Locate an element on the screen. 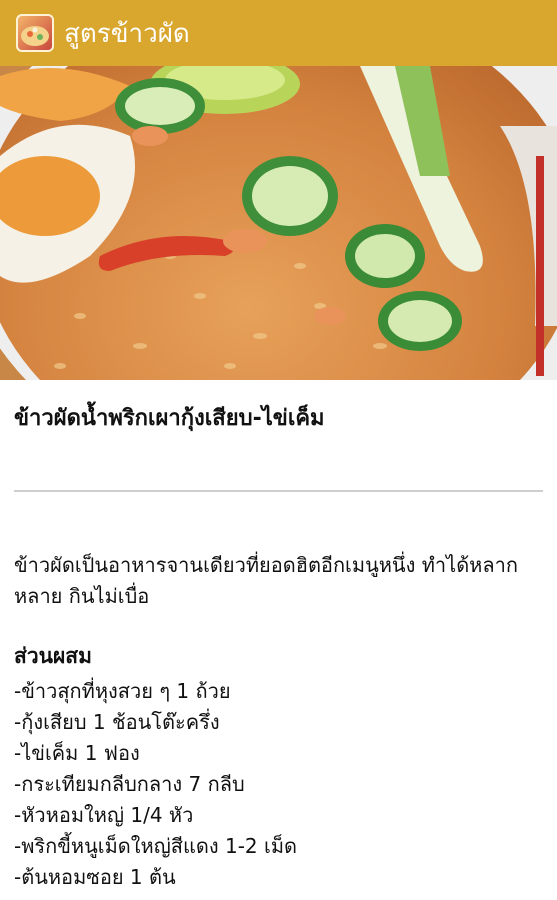  fried-rice-icon is located at coordinates (35, 36).